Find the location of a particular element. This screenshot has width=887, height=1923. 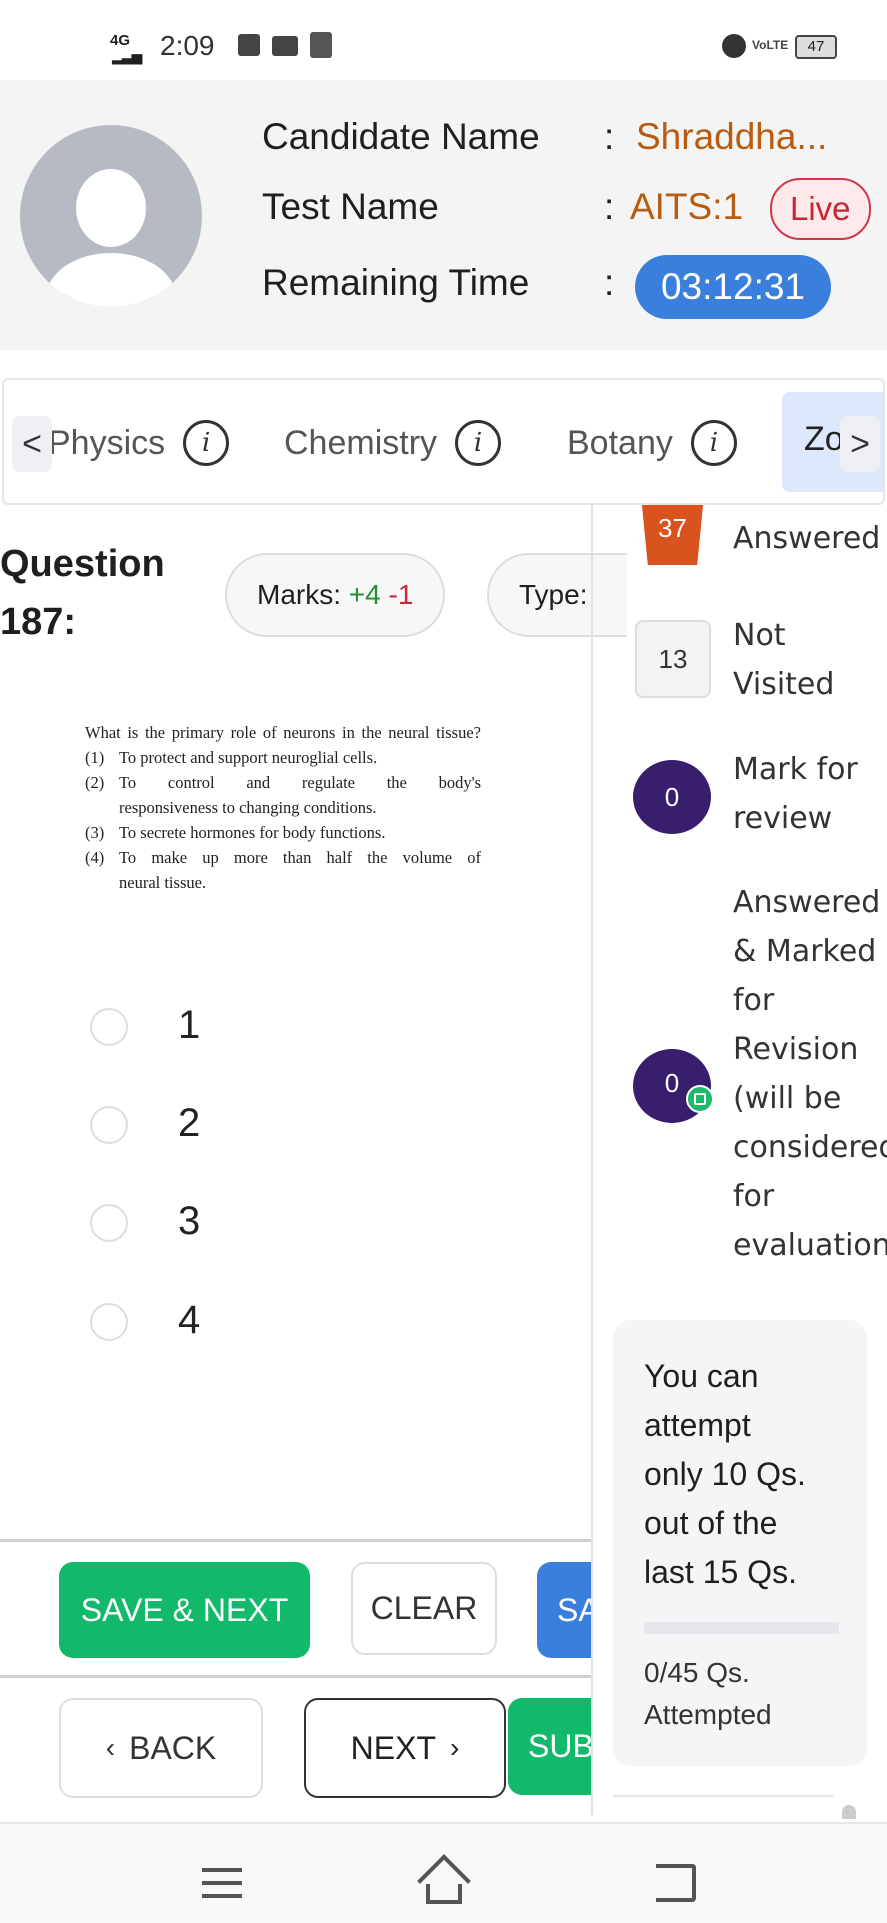

facebook-icon is located at coordinates (321, 45).